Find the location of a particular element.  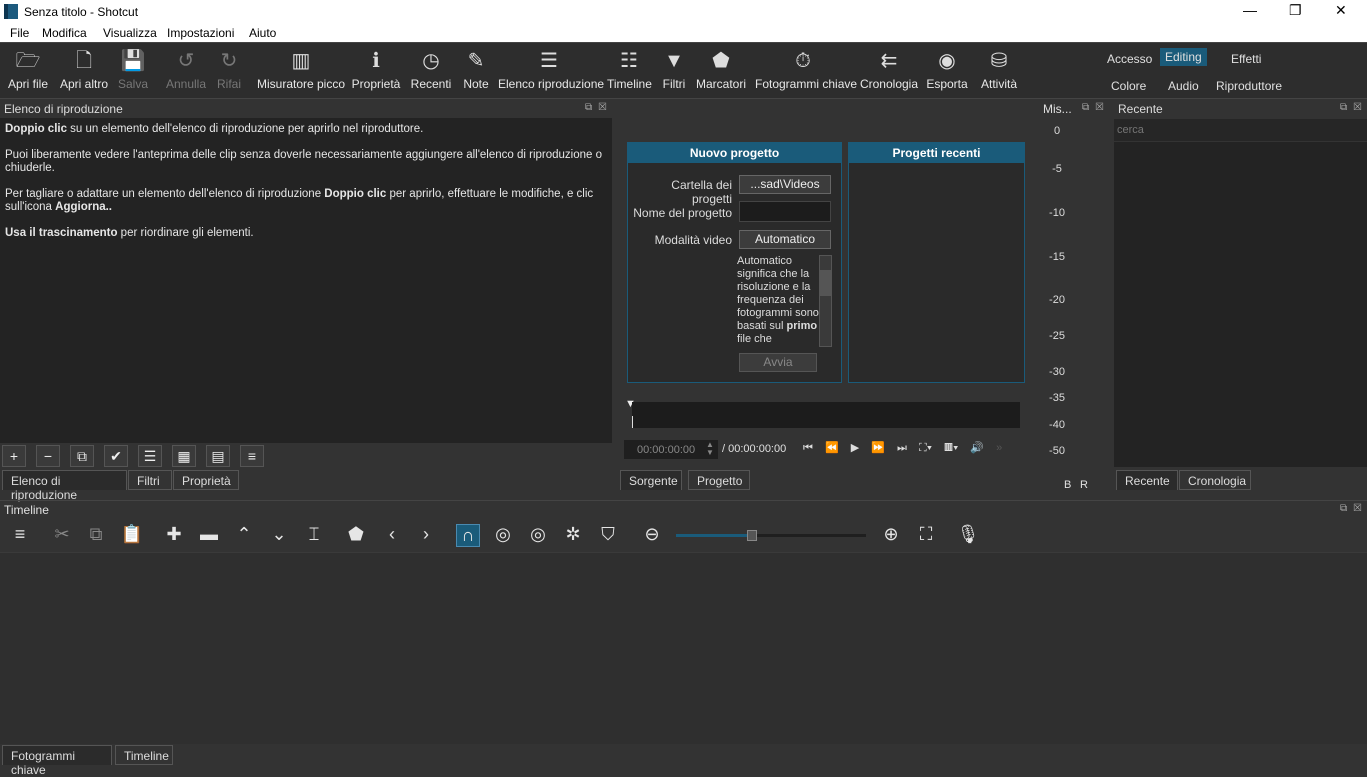

tab-timeline: Timeline is located at coordinates (144, 755).